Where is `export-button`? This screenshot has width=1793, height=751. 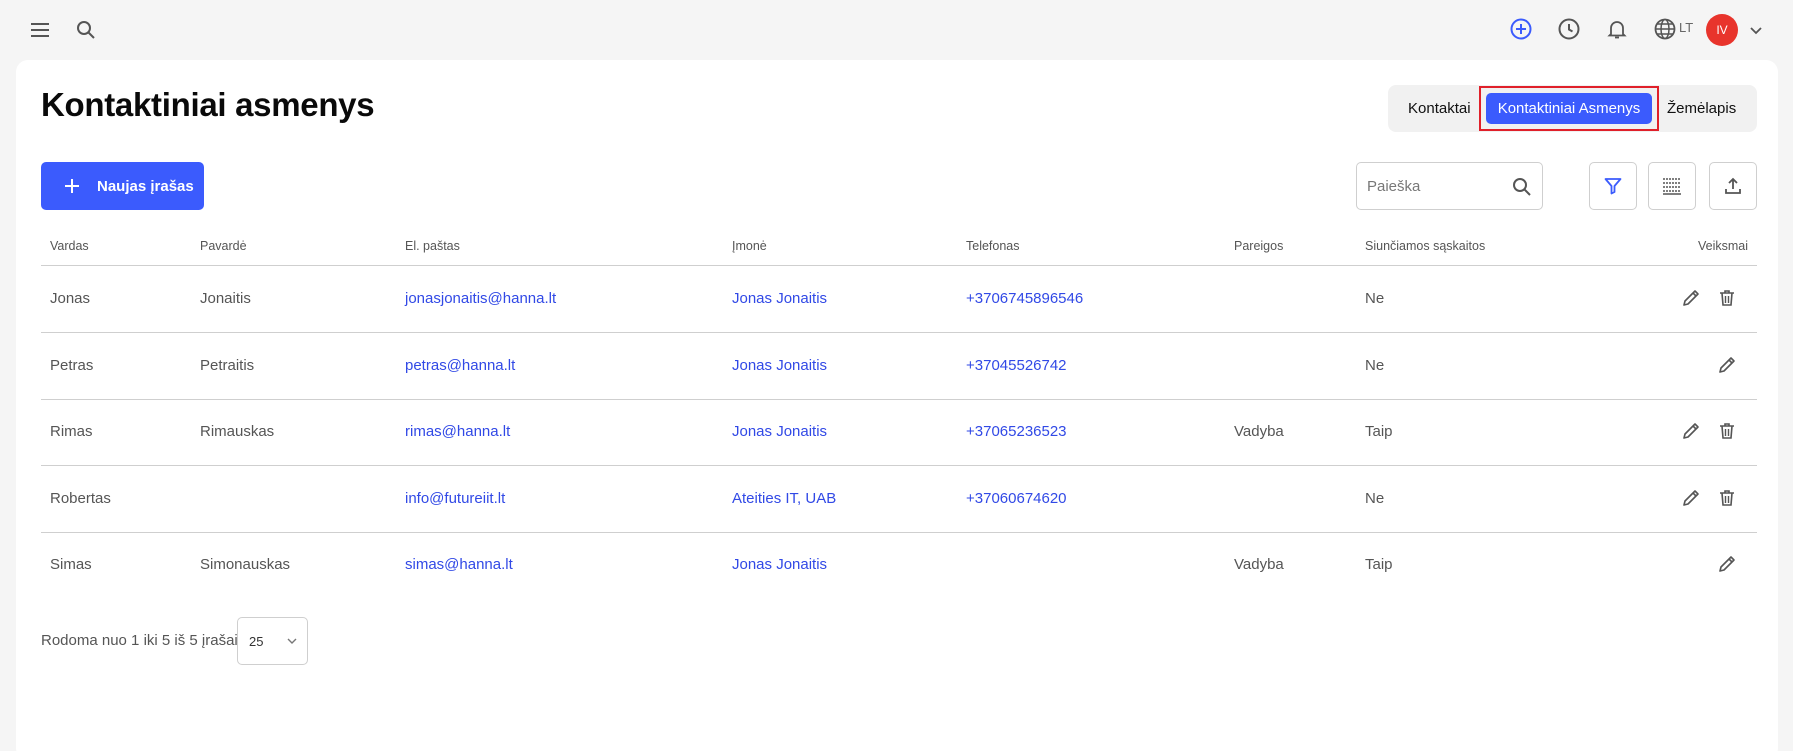
export-button is located at coordinates (1733, 186).